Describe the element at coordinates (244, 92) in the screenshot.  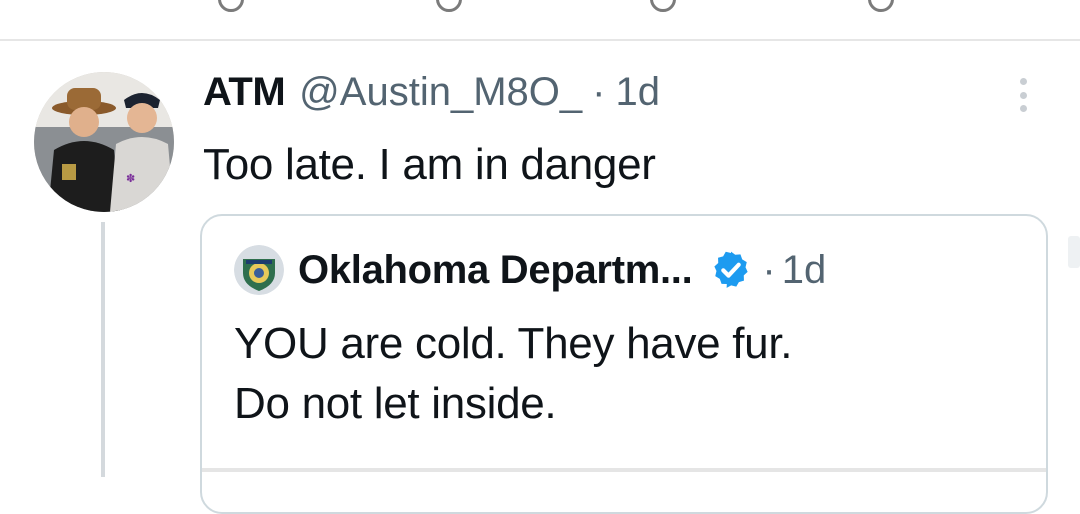
I see `display-name: ATM` at that location.